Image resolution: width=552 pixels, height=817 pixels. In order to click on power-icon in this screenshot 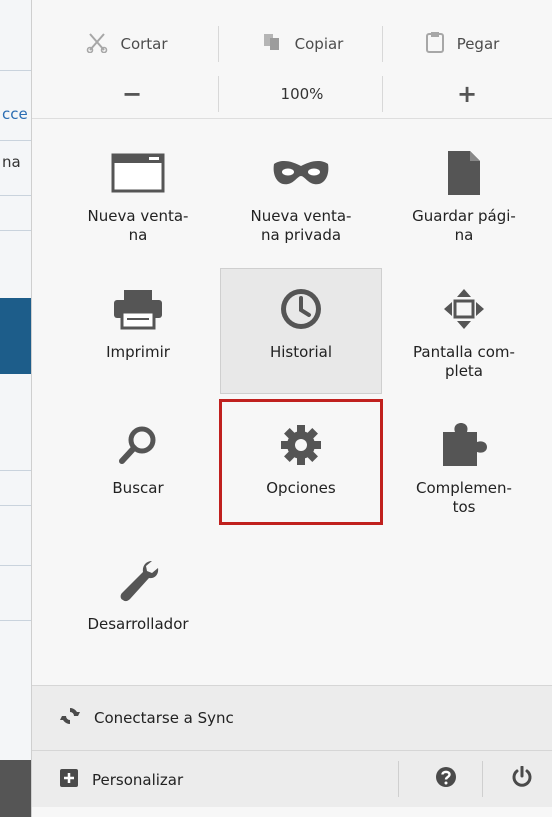, I will do `click(522, 778)`.